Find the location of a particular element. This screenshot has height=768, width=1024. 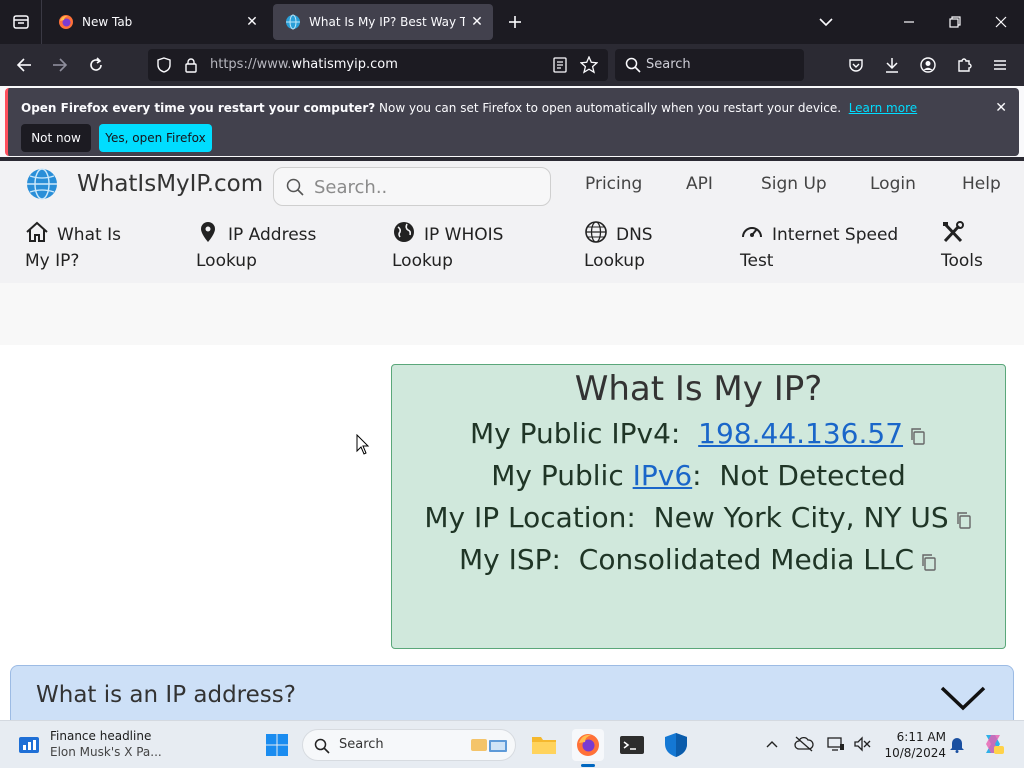

ipv6-row: My Public IPv6: Not Detected is located at coordinates (698, 475).